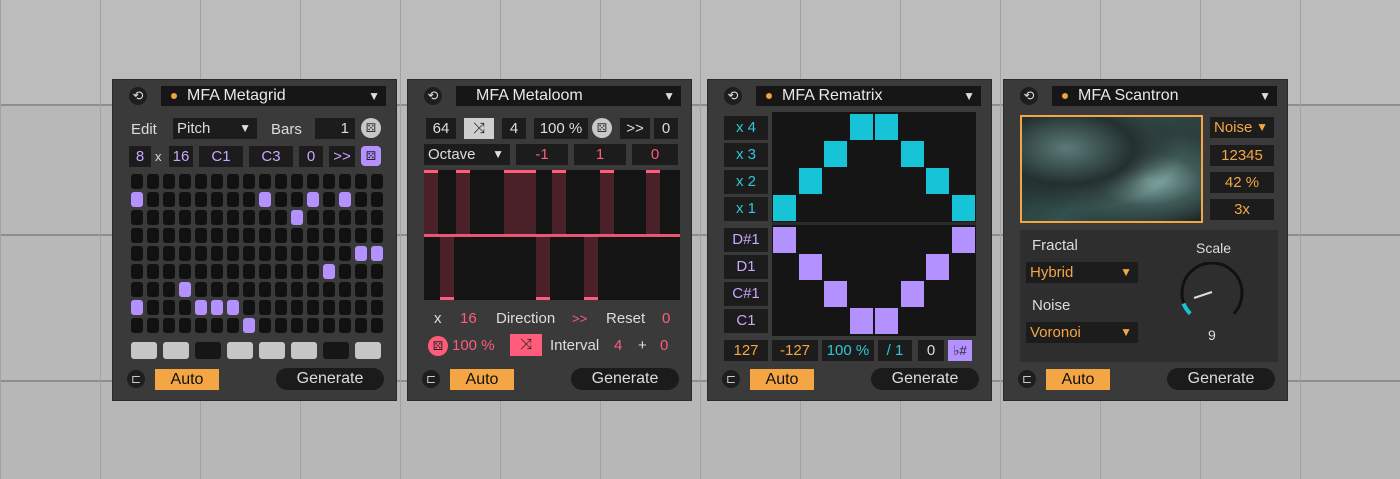 The height and width of the screenshot is (479, 1400). I want to click on fractal-select: Hybrid ▼, so click(1082, 272).